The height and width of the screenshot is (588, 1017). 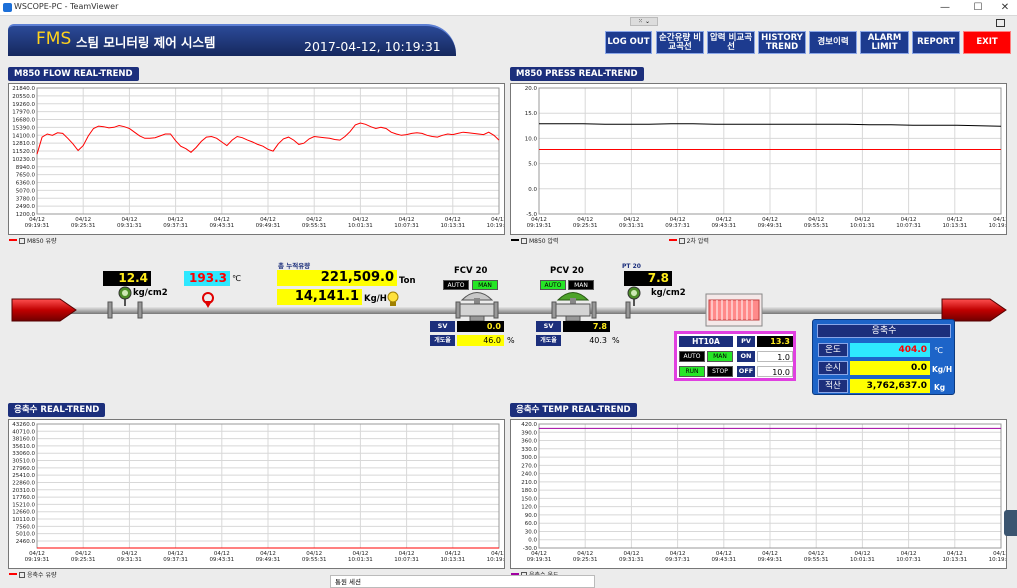 I want to click on fcv-man-button: MAN, so click(x=485, y=285).